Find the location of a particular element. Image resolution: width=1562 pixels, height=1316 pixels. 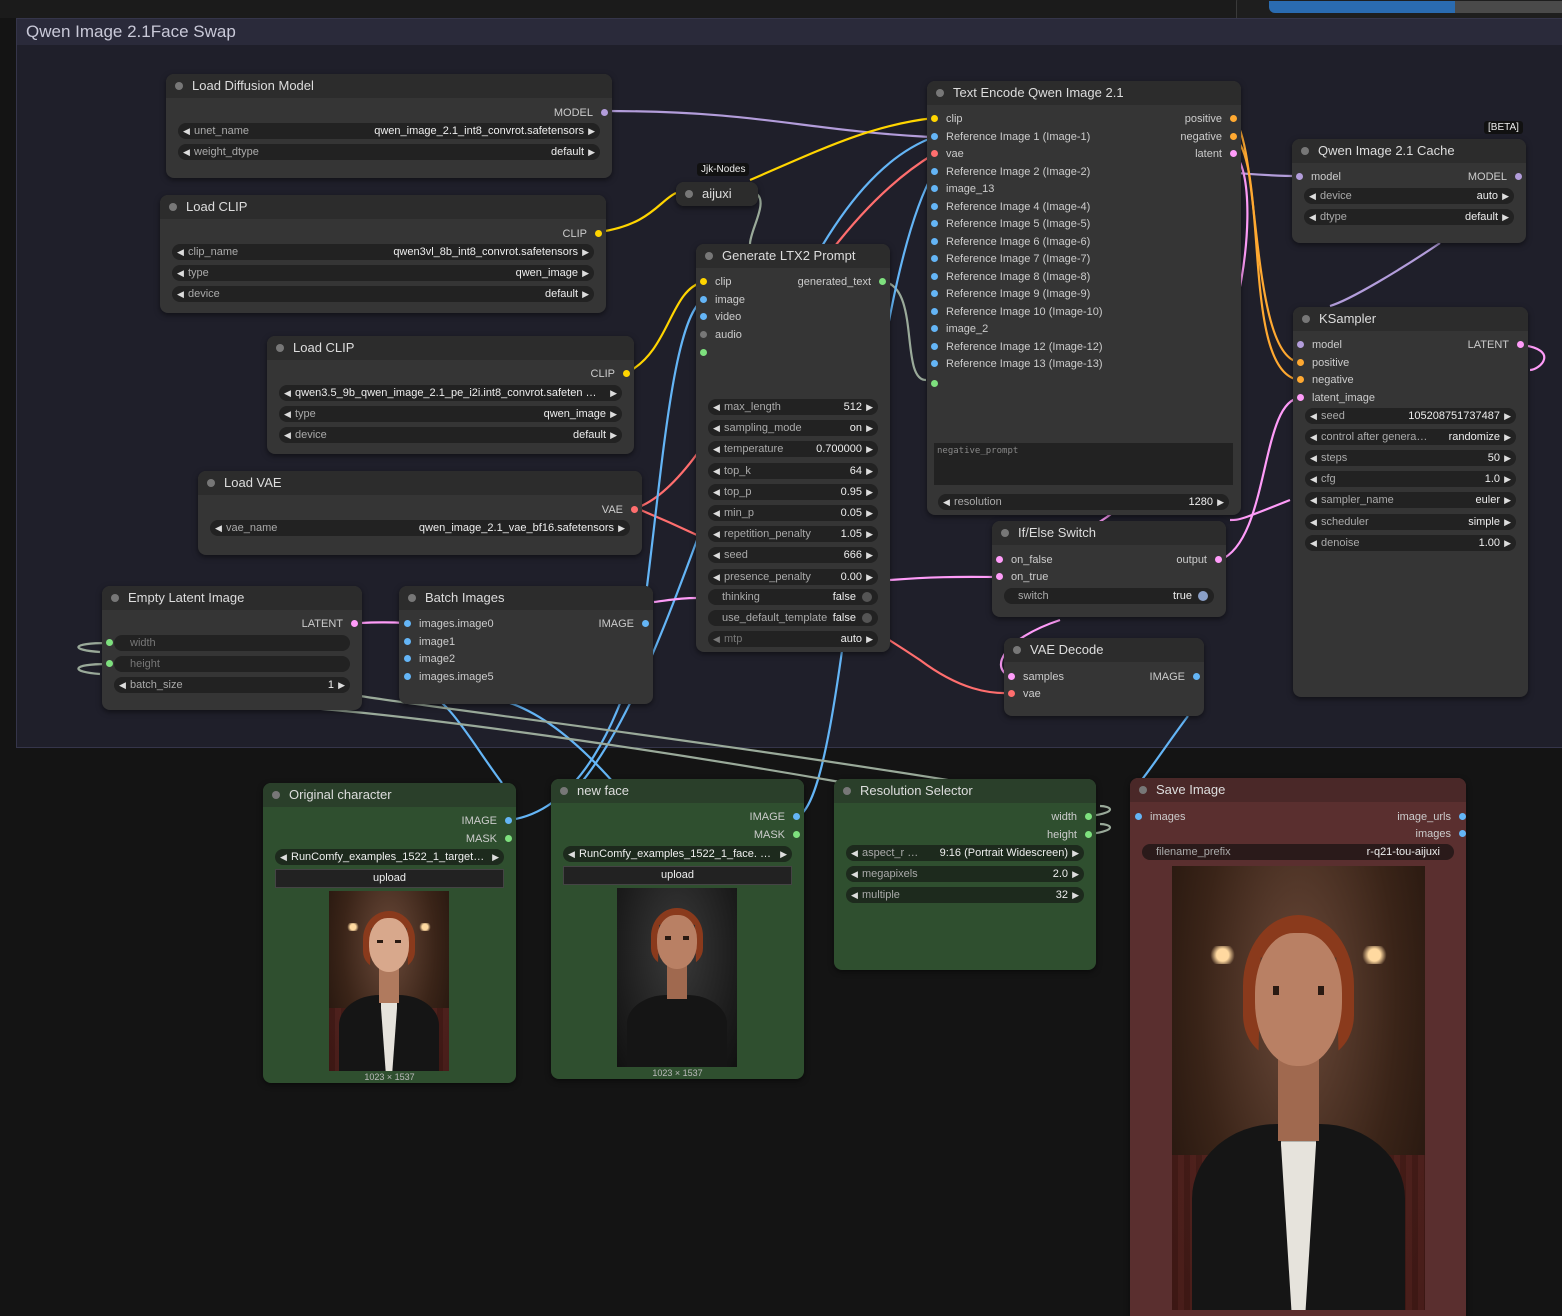

output-output: output is located at coordinates (1199, 560).